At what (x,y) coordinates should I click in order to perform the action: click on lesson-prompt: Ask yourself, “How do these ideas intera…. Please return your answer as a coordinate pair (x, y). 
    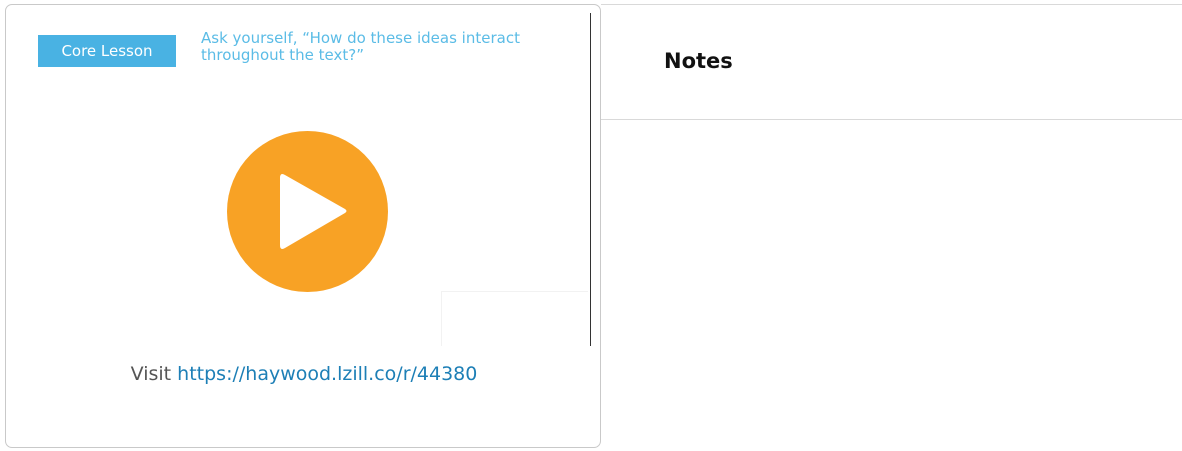
    Looking at the image, I should click on (360, 46).